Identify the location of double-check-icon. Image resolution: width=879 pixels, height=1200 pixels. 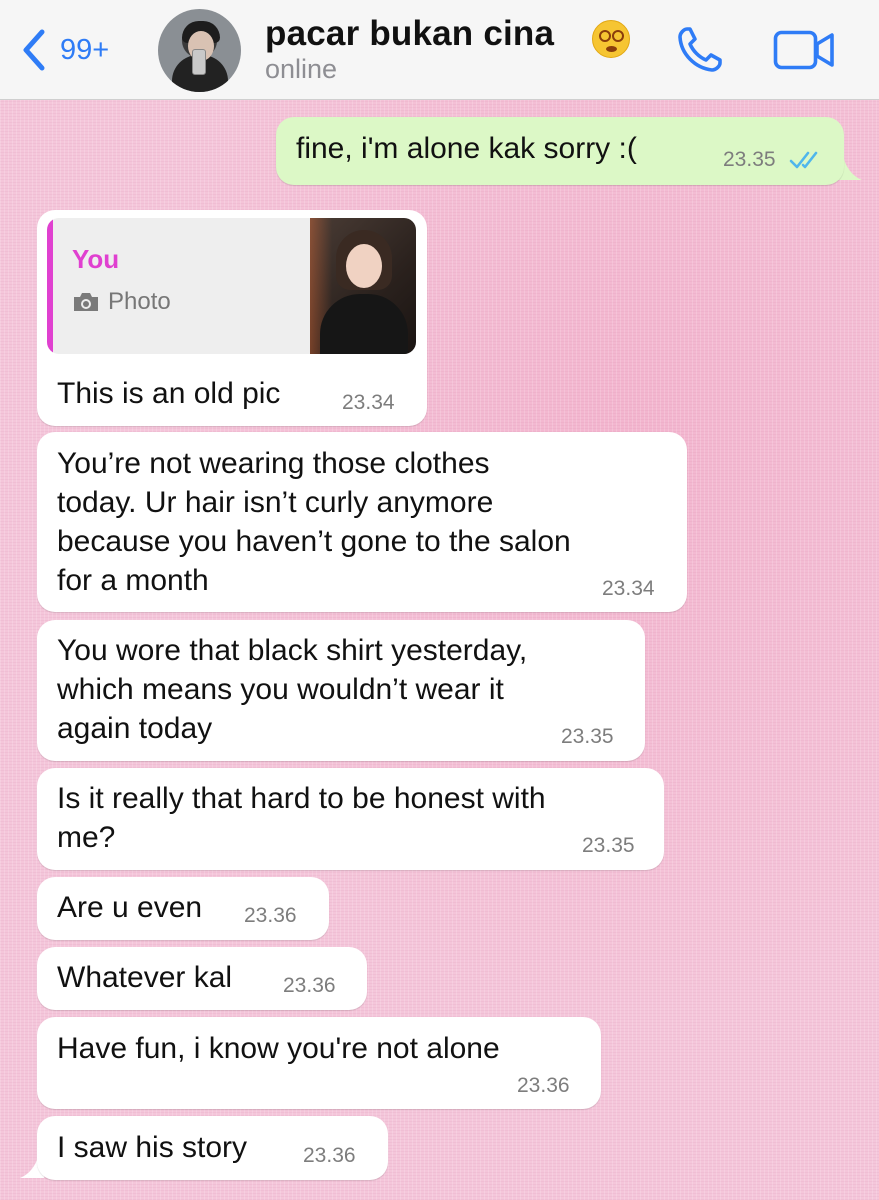
(803, 160).